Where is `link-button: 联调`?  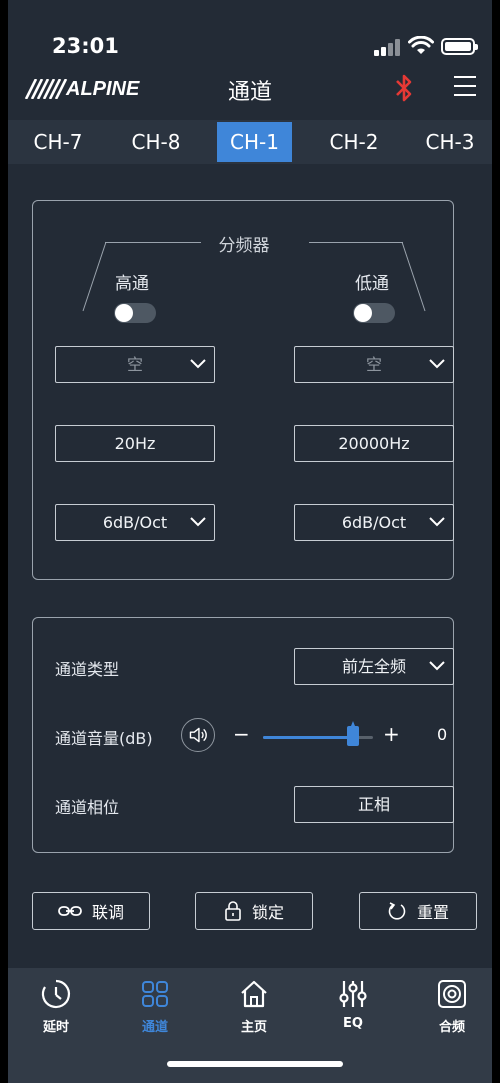
link-button: 联调 is located at coordinates (91, 911).